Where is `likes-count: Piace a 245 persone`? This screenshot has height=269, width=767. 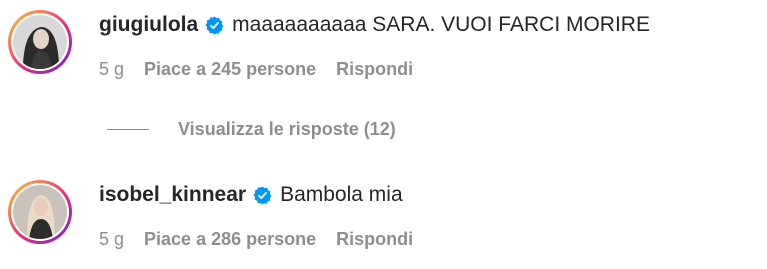 likes-count: Piace a 245 persone is located at coordinates (230, 69).